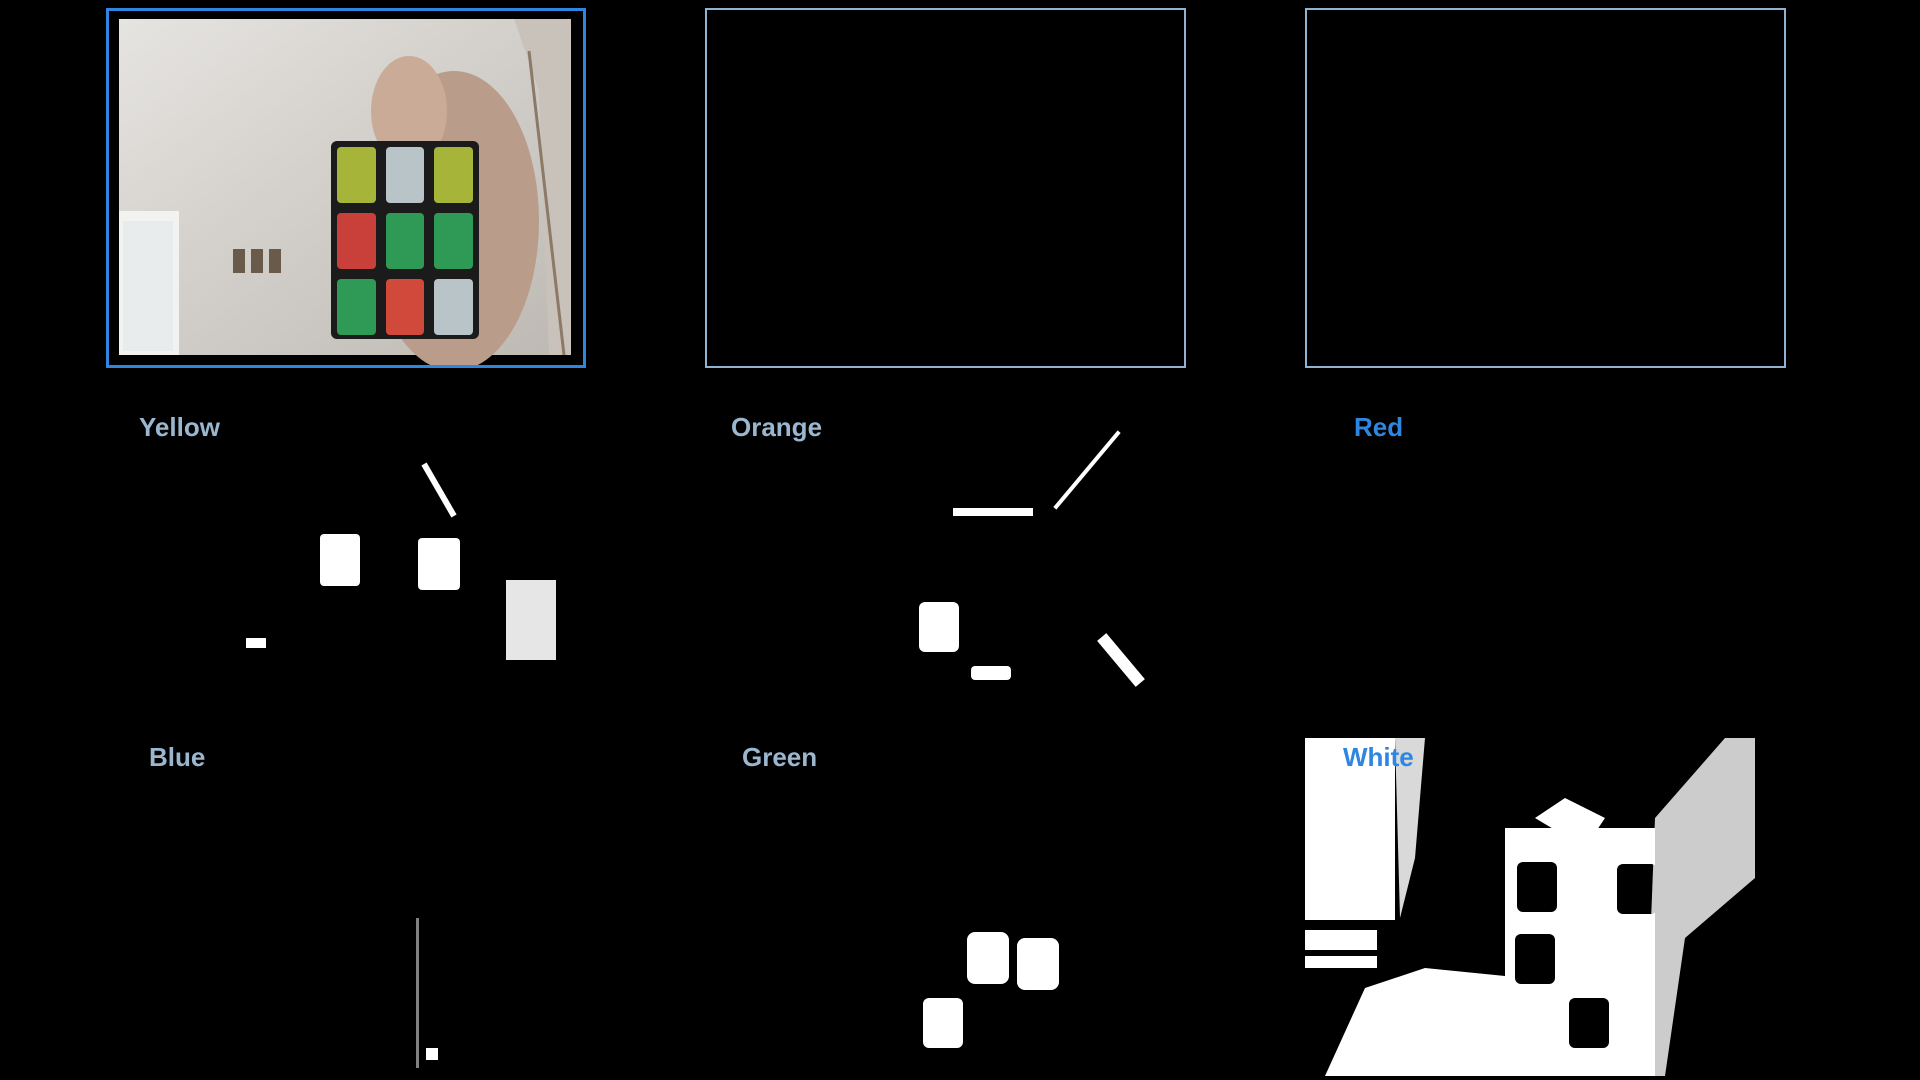 This screenshot has height=1080, width=1920. I want to click on rubiks-cube-face, so click(405, 241).